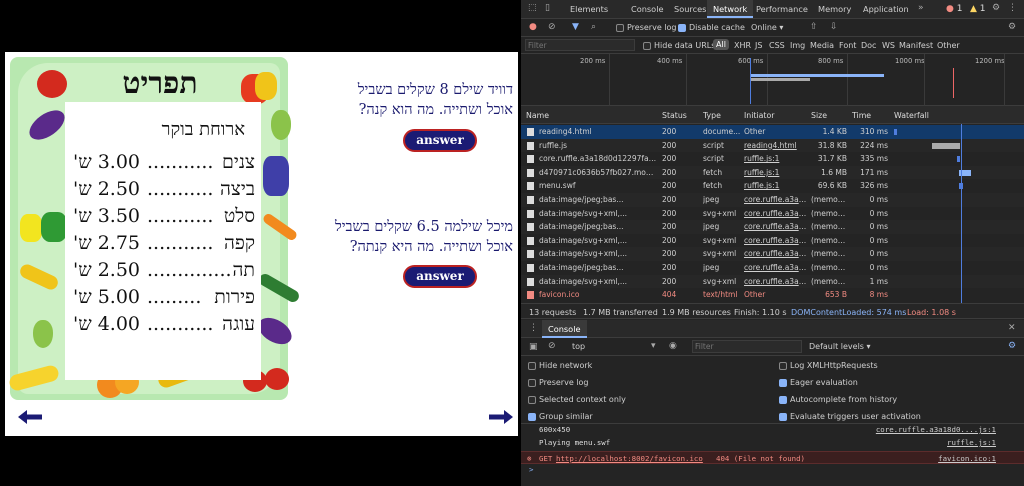  What do you see at coordinates (954, 9) in the screenshot?
I see `error-count-badge: ● 1` at bounding box center [954, 9].